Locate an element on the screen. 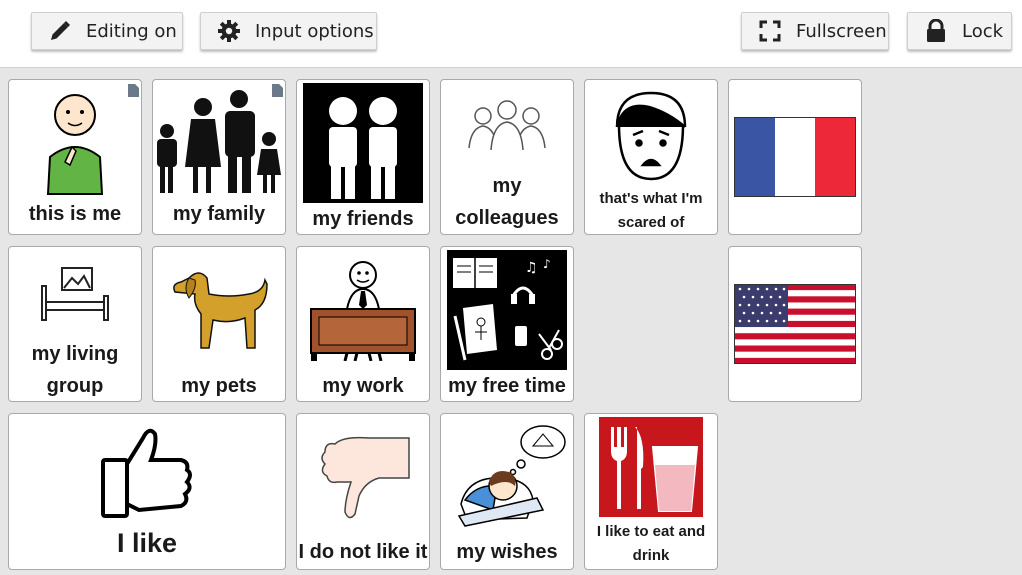  input-options-button: Input options is located at coordinates (288, 31).